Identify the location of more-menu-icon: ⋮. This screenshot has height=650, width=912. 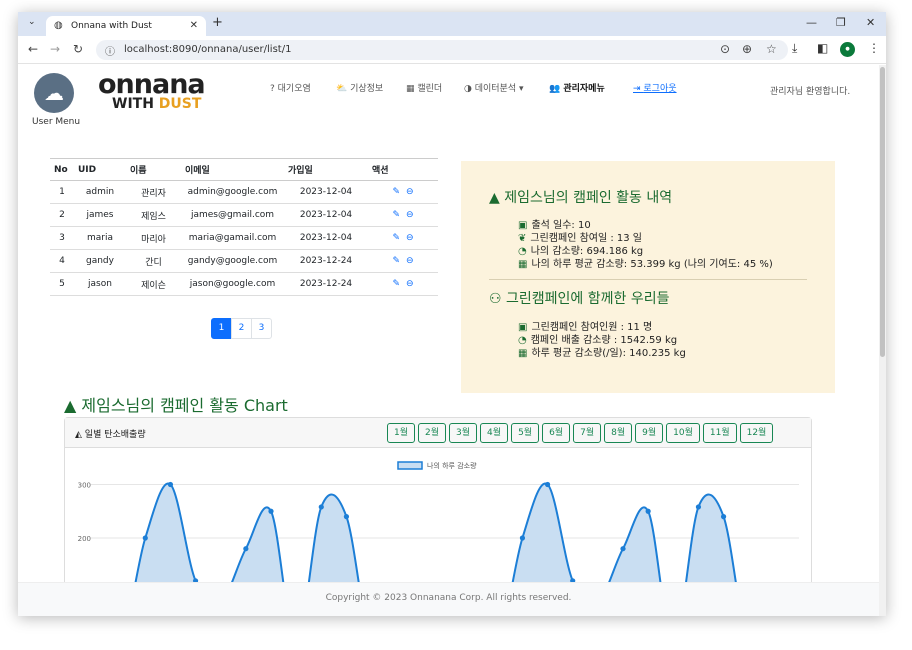
(874, 48).